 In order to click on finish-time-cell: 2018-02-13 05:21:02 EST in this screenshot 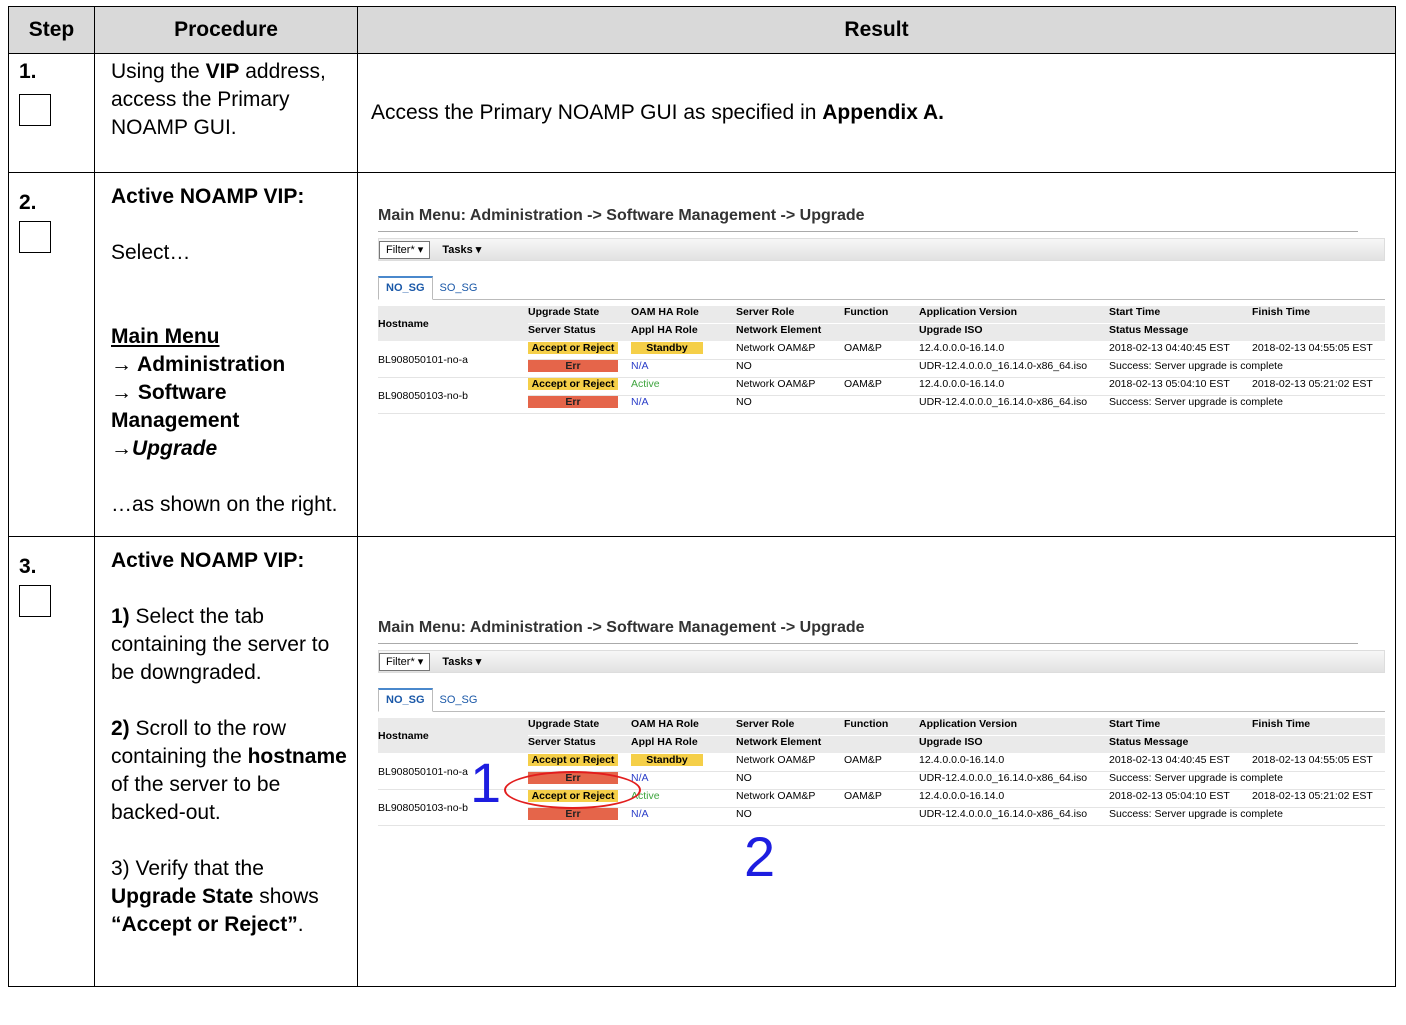, I will do `click(1318, 798)`.